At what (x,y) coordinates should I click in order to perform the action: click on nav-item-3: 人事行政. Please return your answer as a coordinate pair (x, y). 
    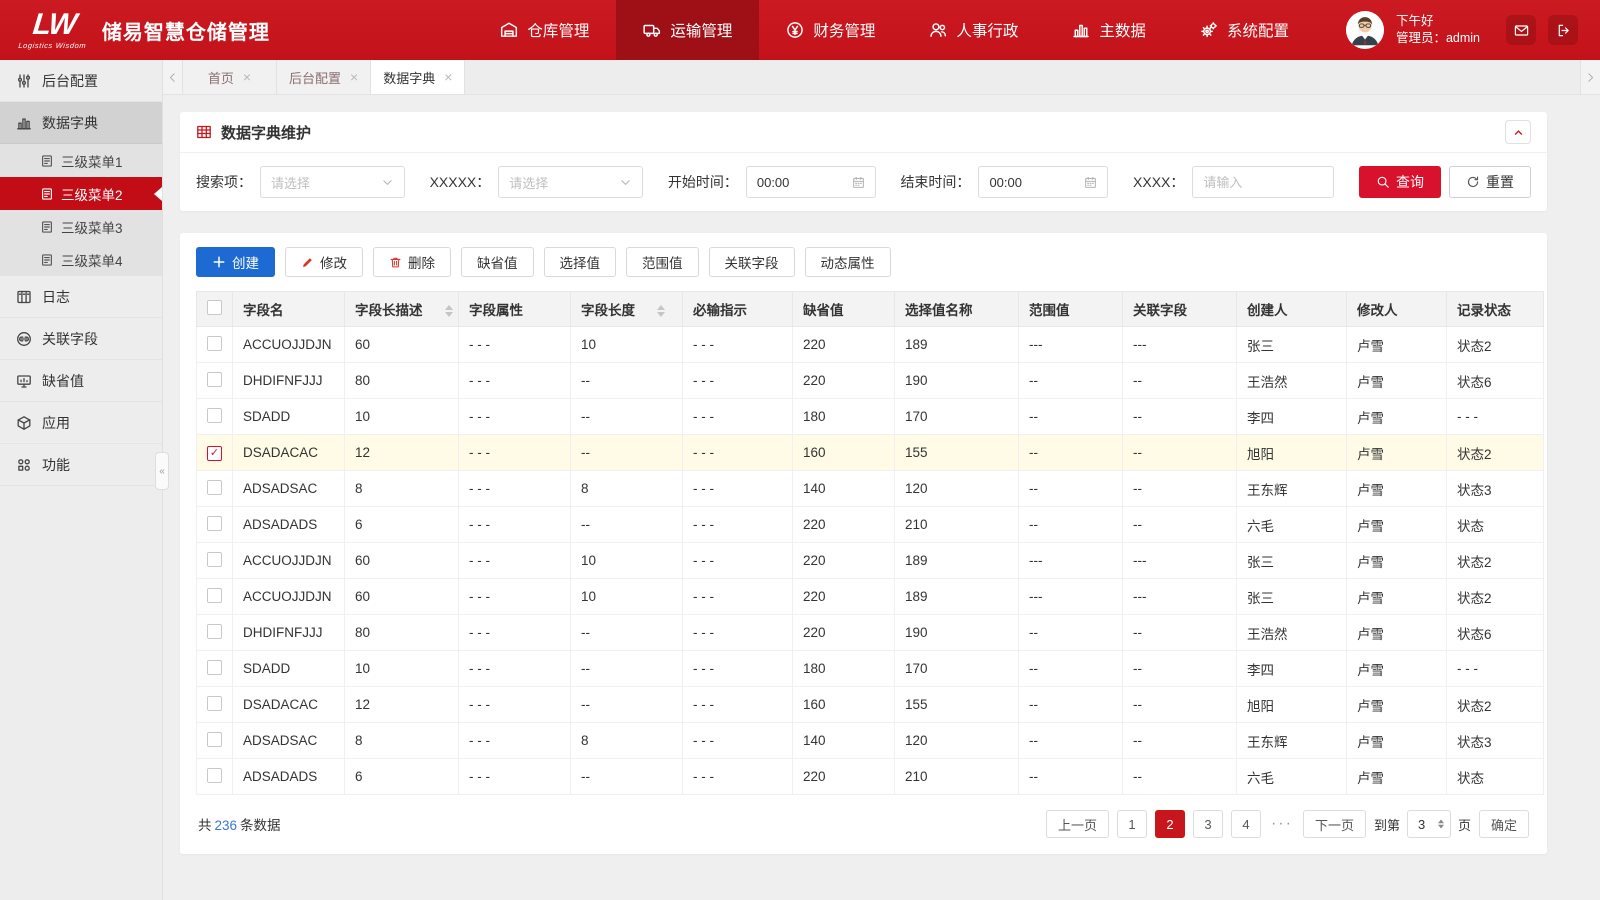
    Looking at the image, I should click on (973, 30).